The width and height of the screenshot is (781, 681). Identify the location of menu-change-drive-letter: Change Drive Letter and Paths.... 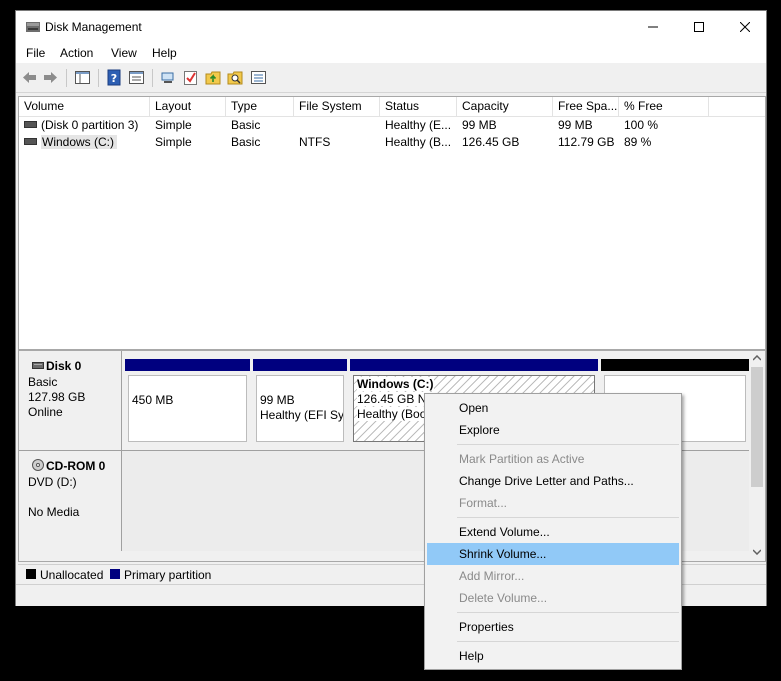
(553, 481).